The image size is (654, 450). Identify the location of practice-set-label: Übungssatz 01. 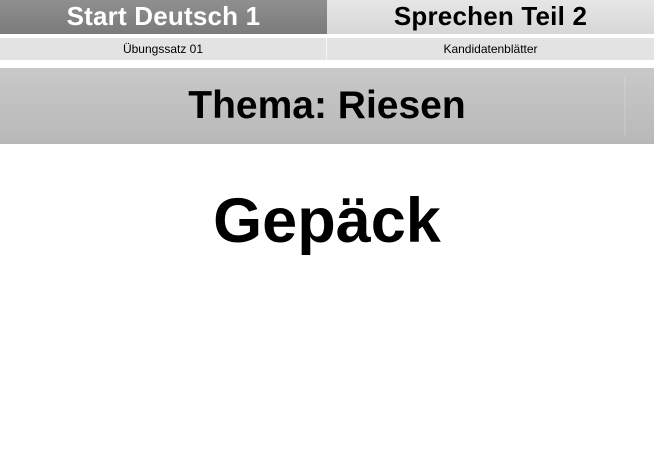
(163, 49).